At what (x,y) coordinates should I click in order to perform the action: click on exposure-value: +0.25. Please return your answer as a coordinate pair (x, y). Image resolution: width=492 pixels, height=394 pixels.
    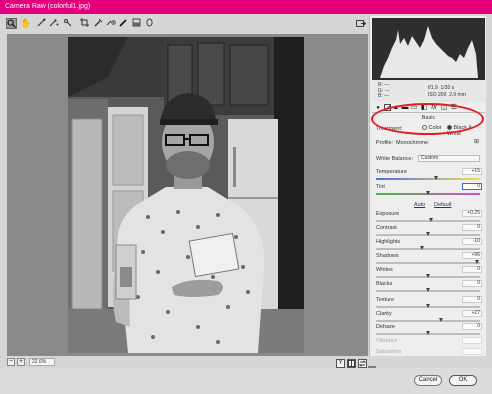
    Looking at the image, I should click on (472, 213).